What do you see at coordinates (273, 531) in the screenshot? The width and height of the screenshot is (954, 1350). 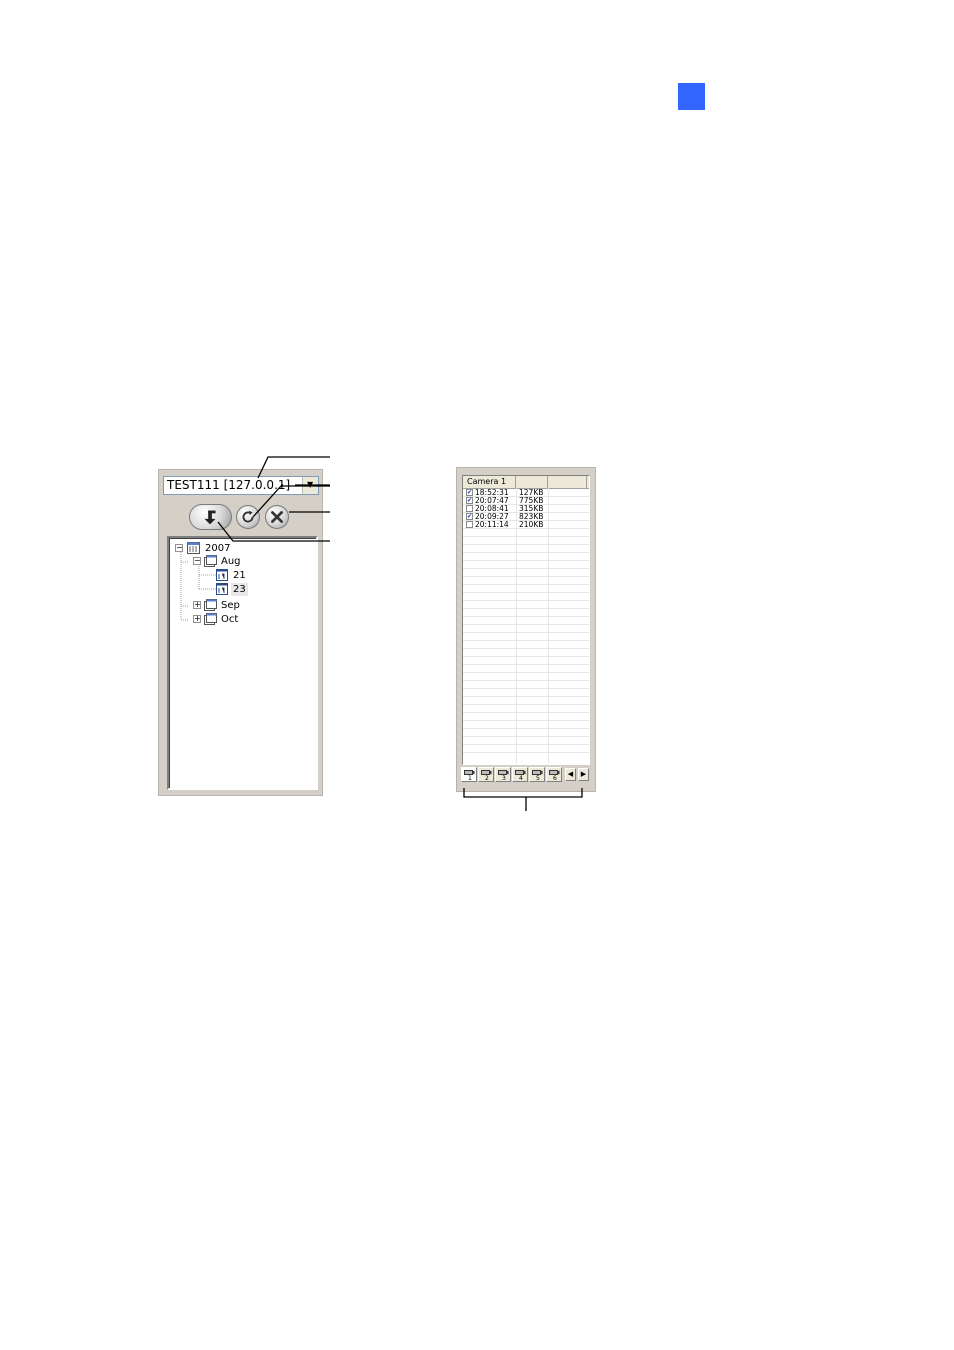 I see `callout-line-download` at bounding box center [273, 531].